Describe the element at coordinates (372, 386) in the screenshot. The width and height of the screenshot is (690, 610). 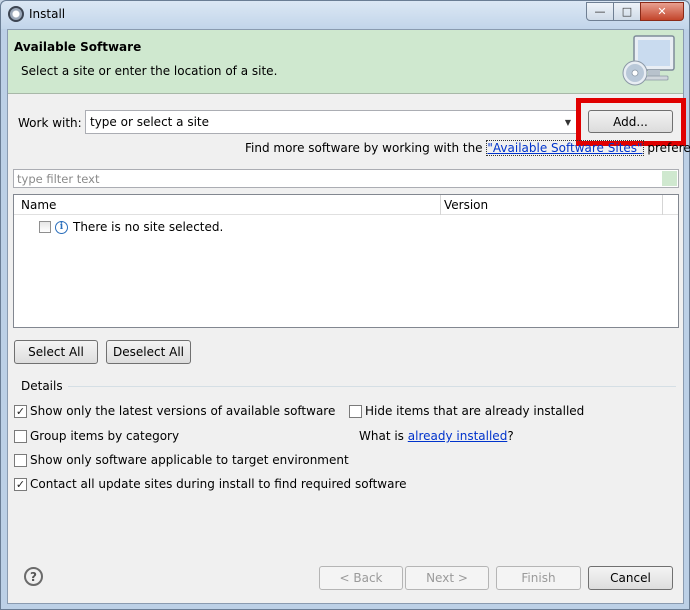
I see `details-divider` at that location.